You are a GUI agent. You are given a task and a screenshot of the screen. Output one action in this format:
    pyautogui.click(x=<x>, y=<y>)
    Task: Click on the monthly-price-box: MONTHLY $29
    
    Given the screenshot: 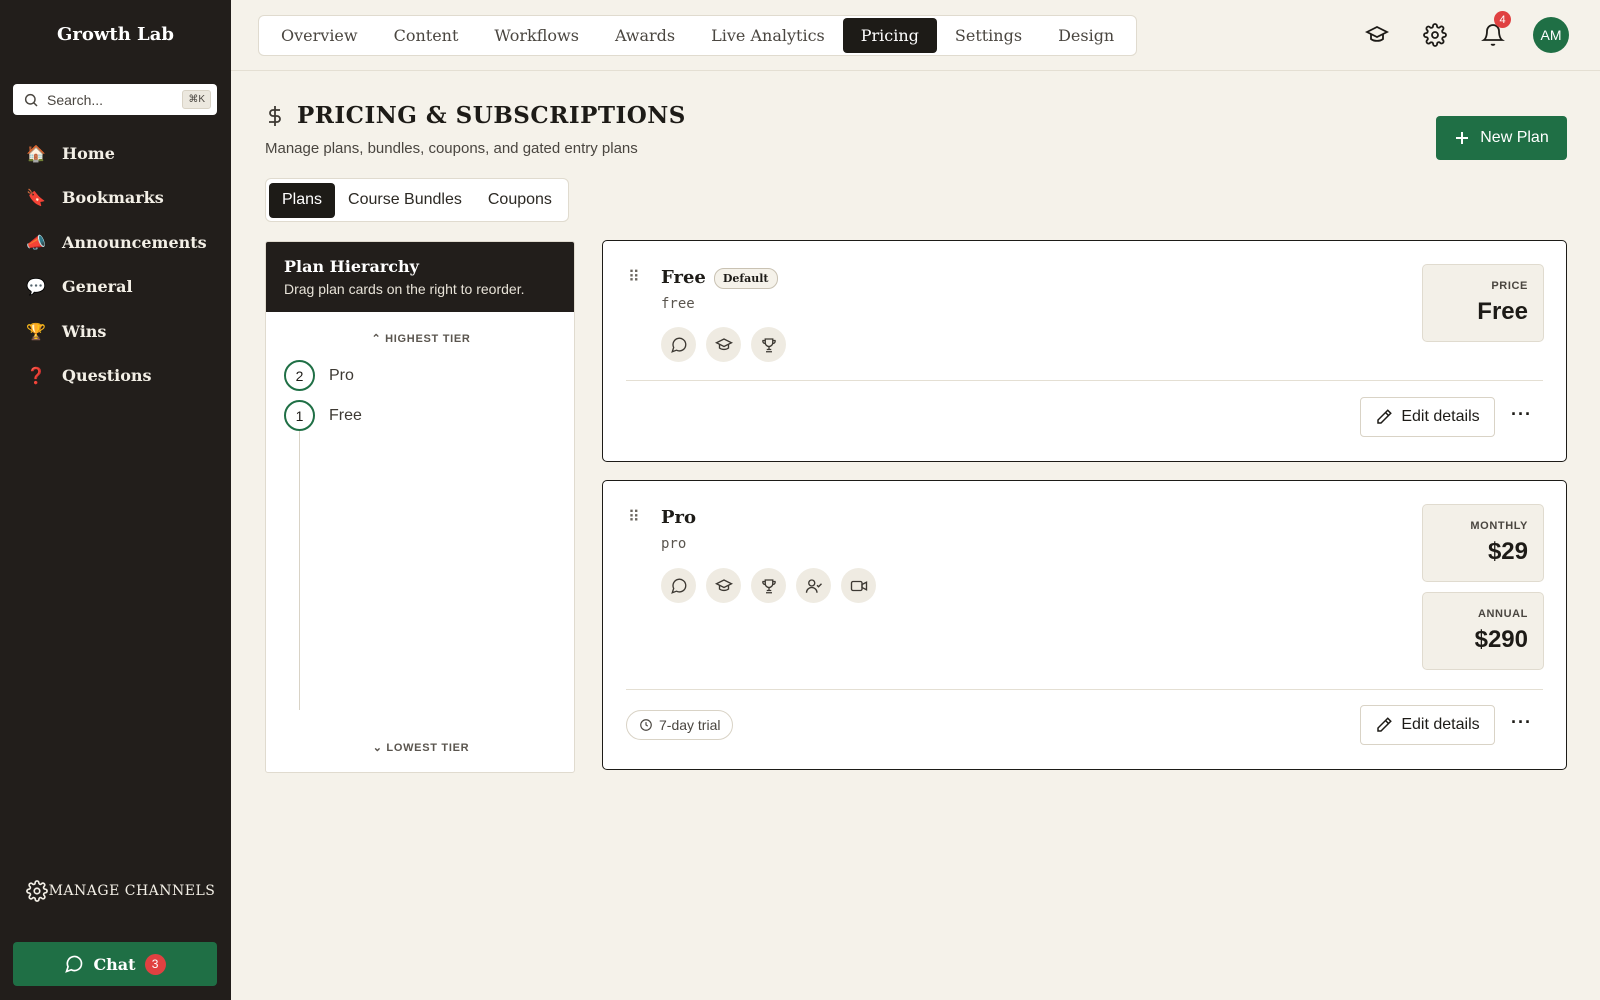 What is the action you would take?
    pyautogui.click(x=1483, y=543)
    